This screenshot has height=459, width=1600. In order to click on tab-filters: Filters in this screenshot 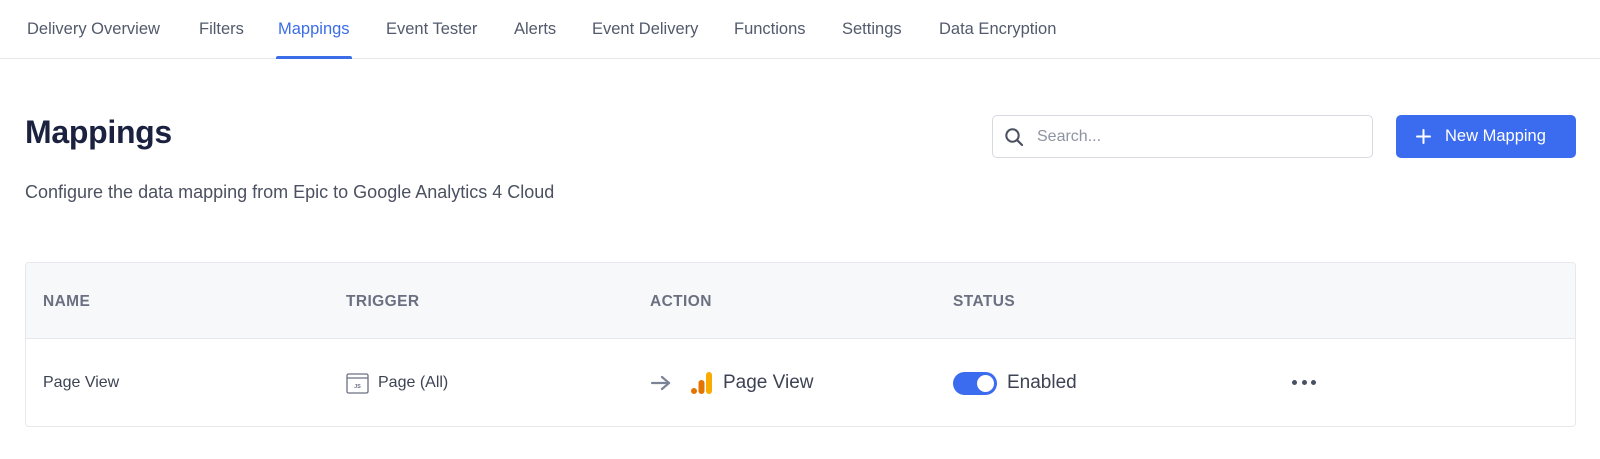, I will do `click(221, 29)`.